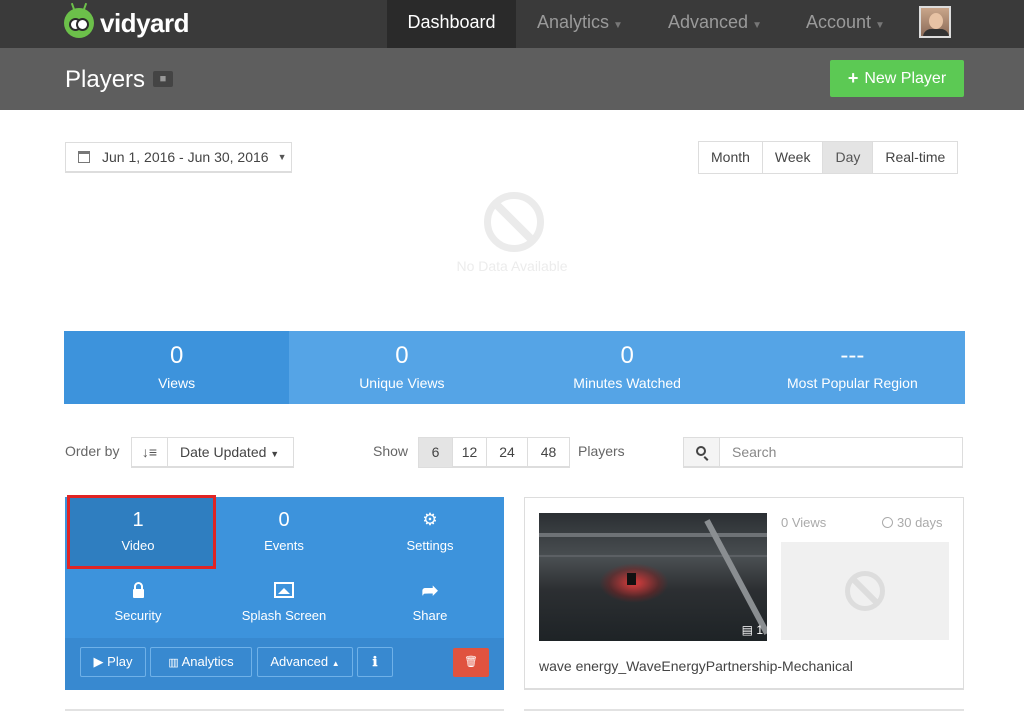 The width and height of the screenshot is (1024, 711). Describe the element at coordinates (173, 663) in the screenshot. I see `bar-chart-icon: ▥` at that location.